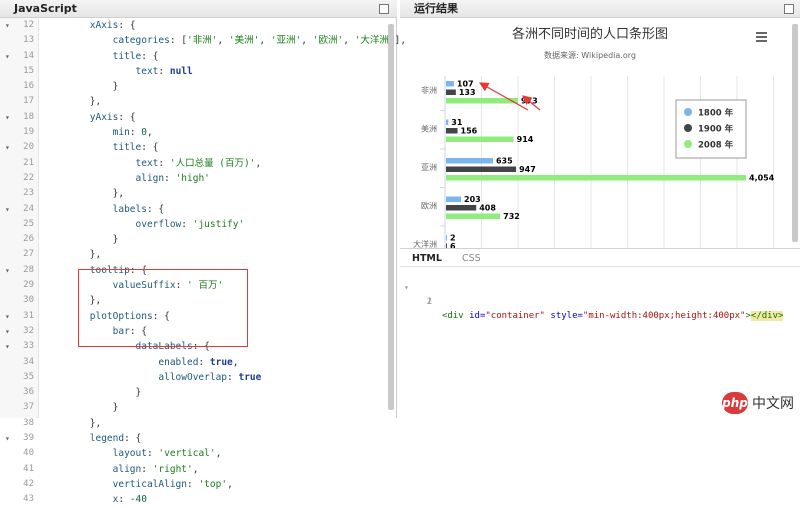 This screenshot has height=508, width=800. Describe the element at coordinates (155, 469) in the screenshot. I see `code-text: align: 'right',` at that location.